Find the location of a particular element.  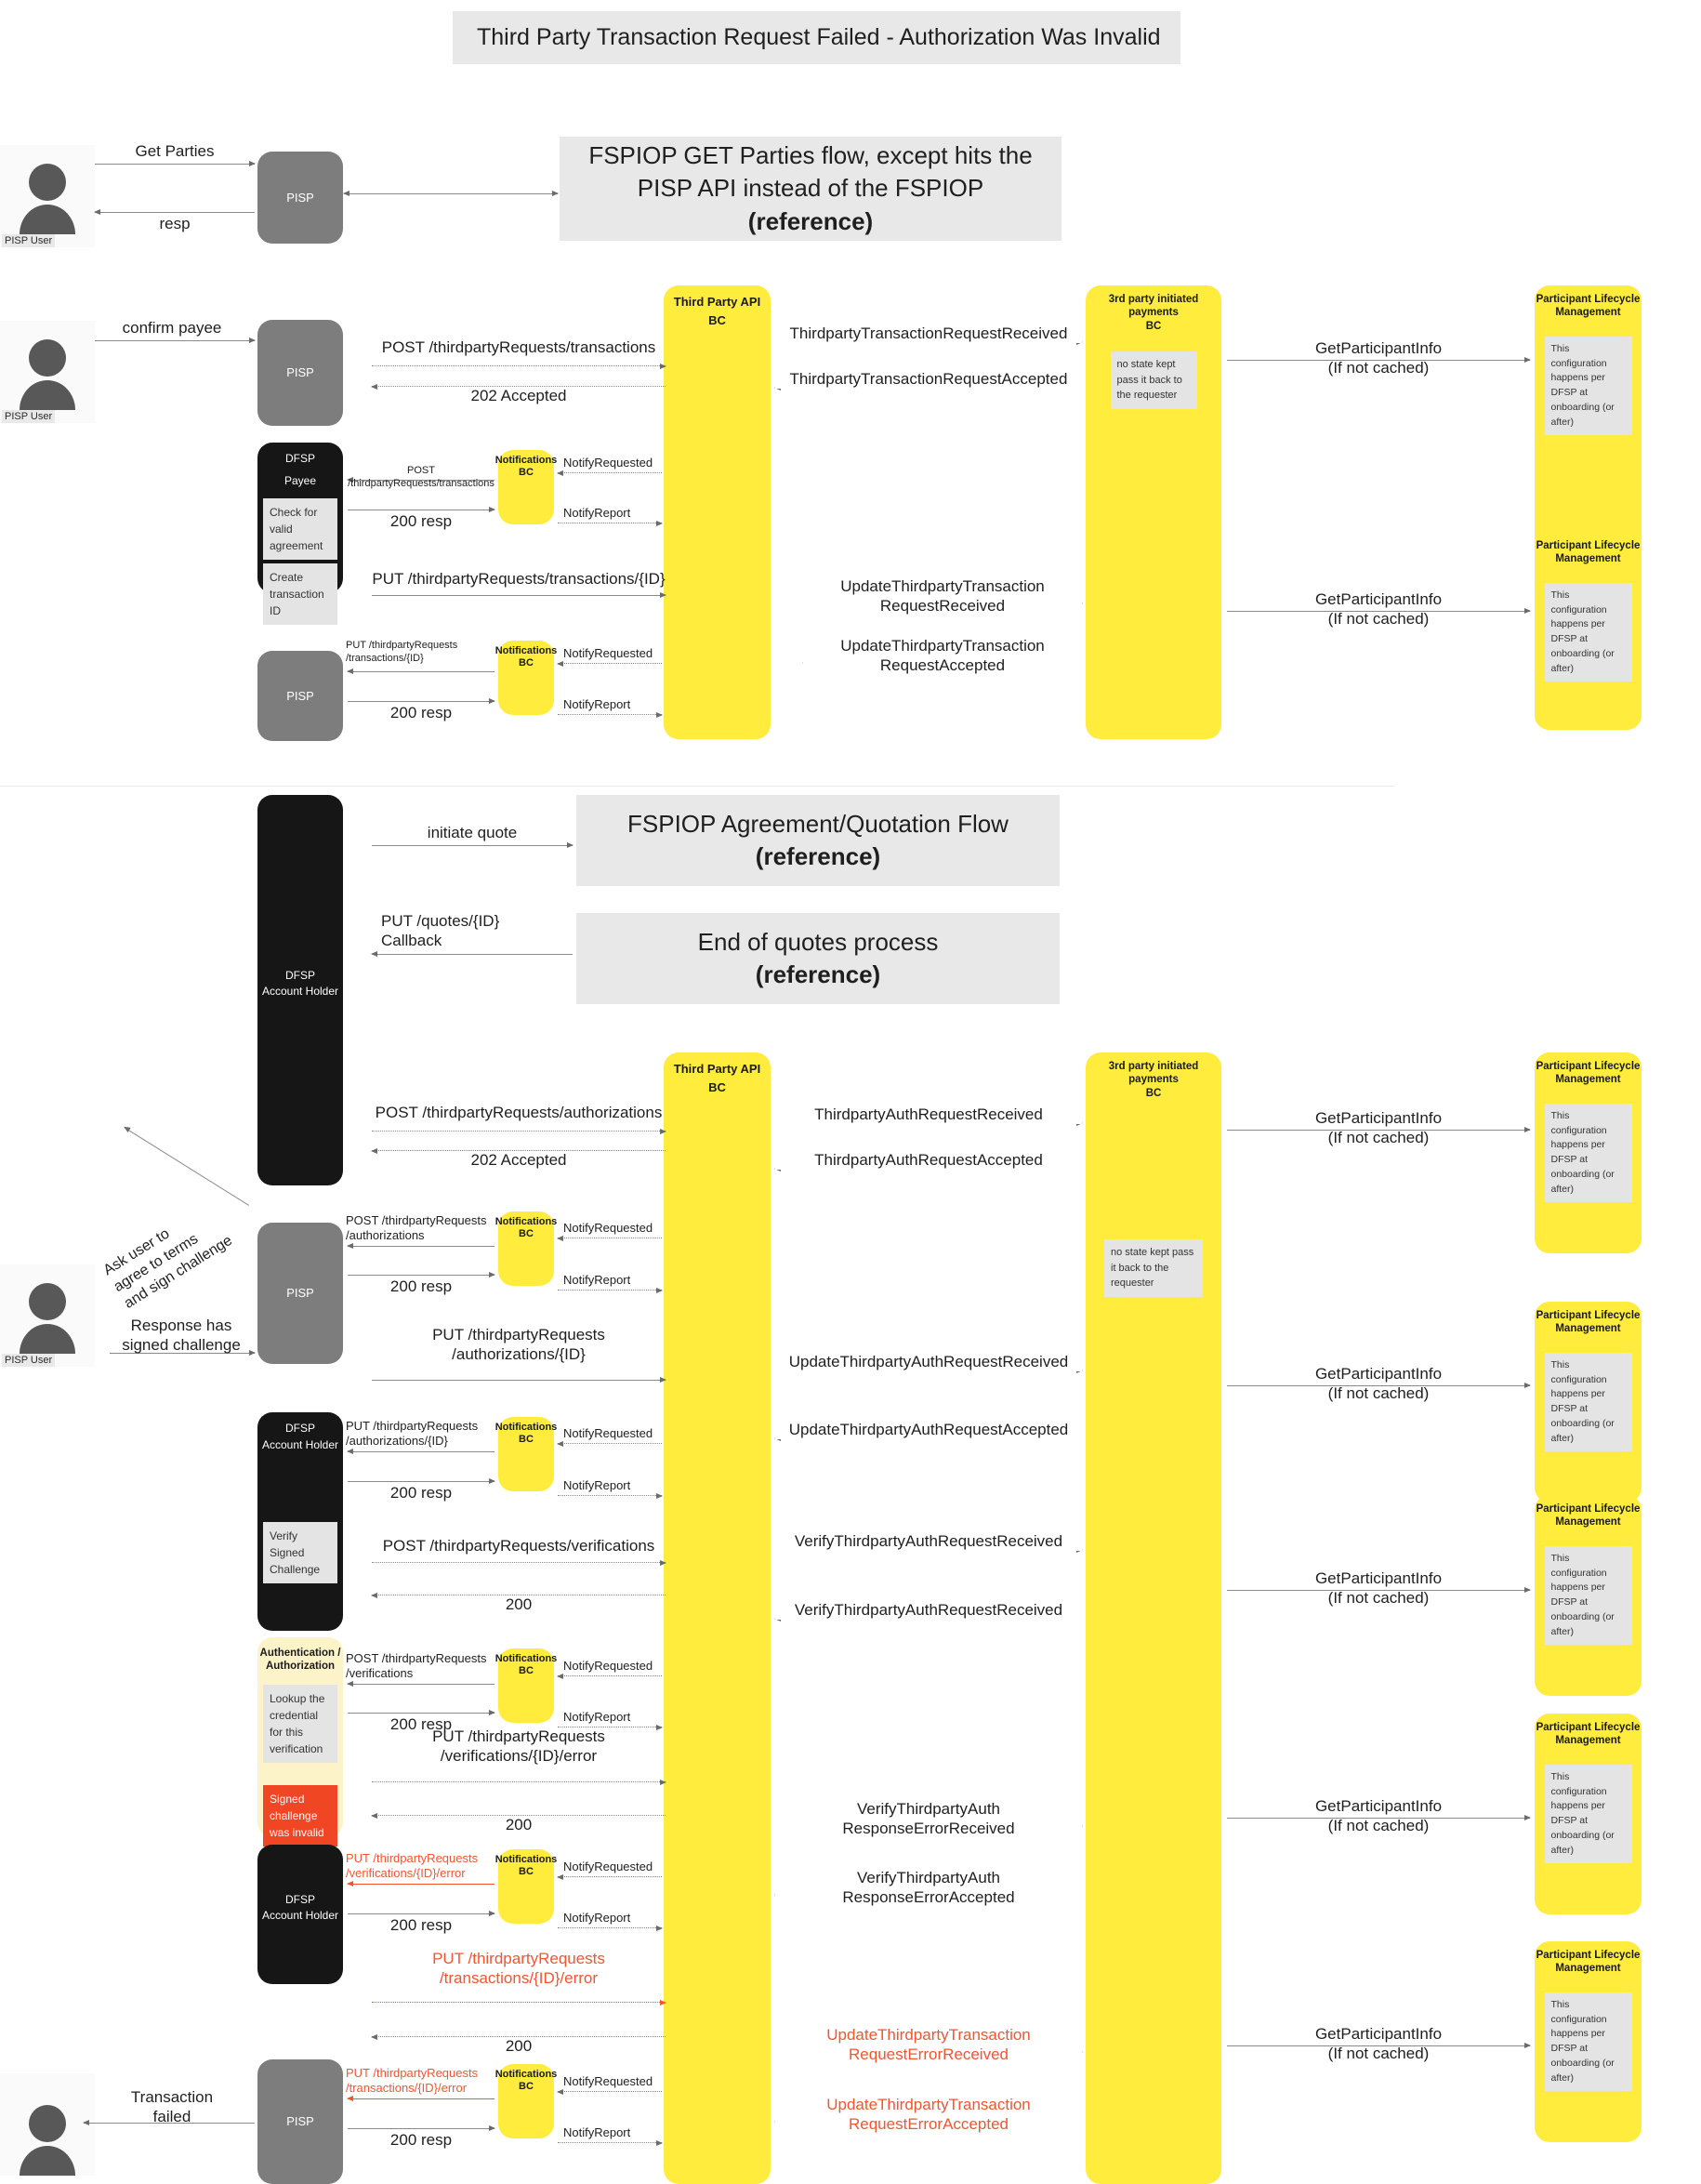

label-notify-requested-7: NotifyRequested is located at coordinates (608, 2081).